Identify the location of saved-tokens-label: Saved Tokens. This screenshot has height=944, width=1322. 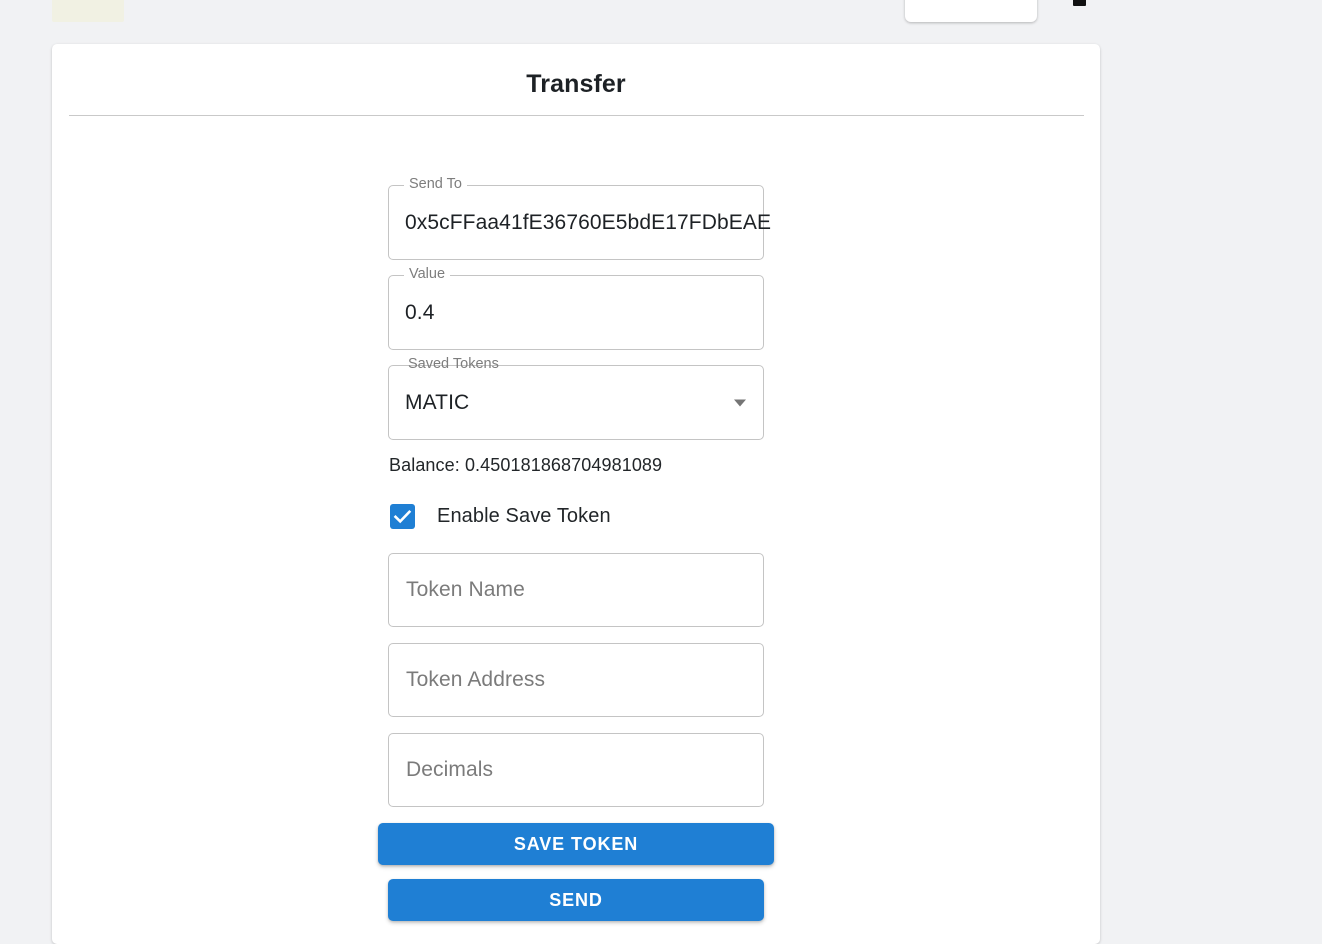
(453, 364).